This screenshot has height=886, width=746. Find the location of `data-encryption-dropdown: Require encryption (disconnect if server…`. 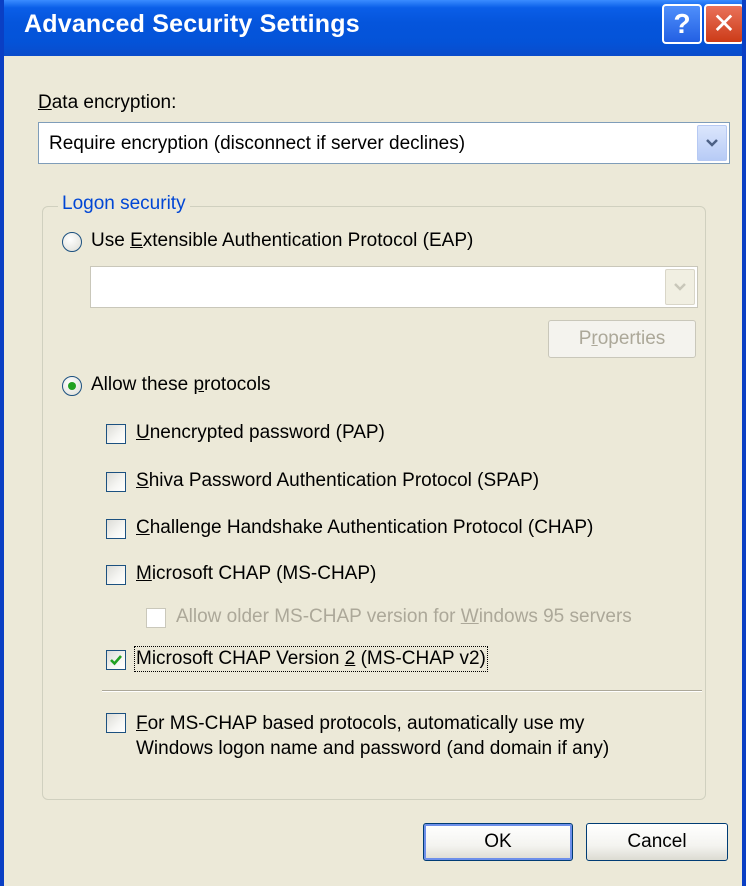

data-encryption-dropdown: Require encryption (disconnect if server… is located at coordinates (384, 143).